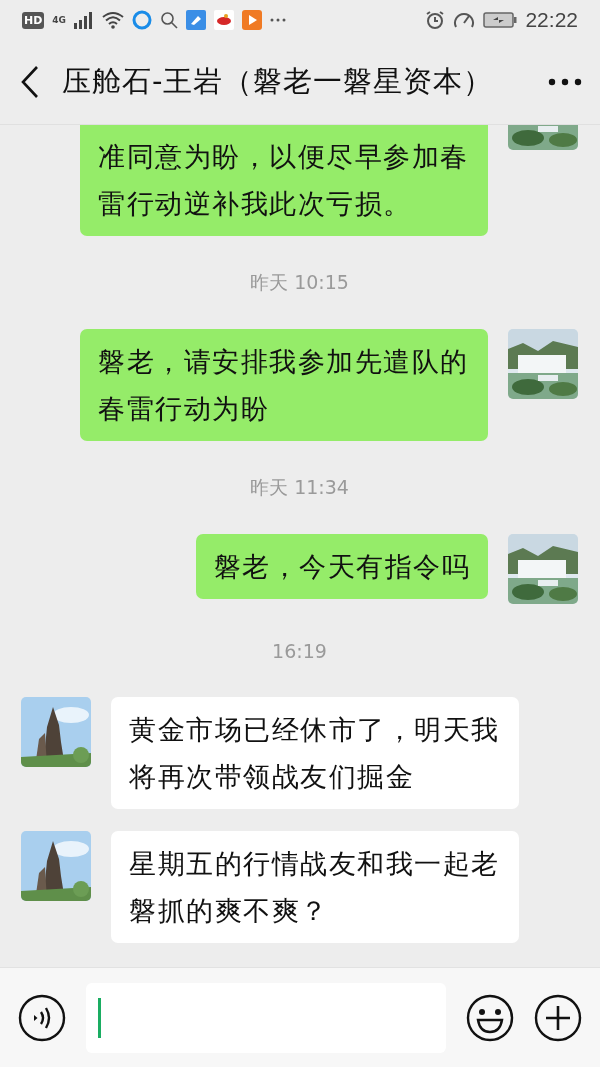 The image size is (600, 1067). I want to click on hd-badge: HD, so click(33, 20).